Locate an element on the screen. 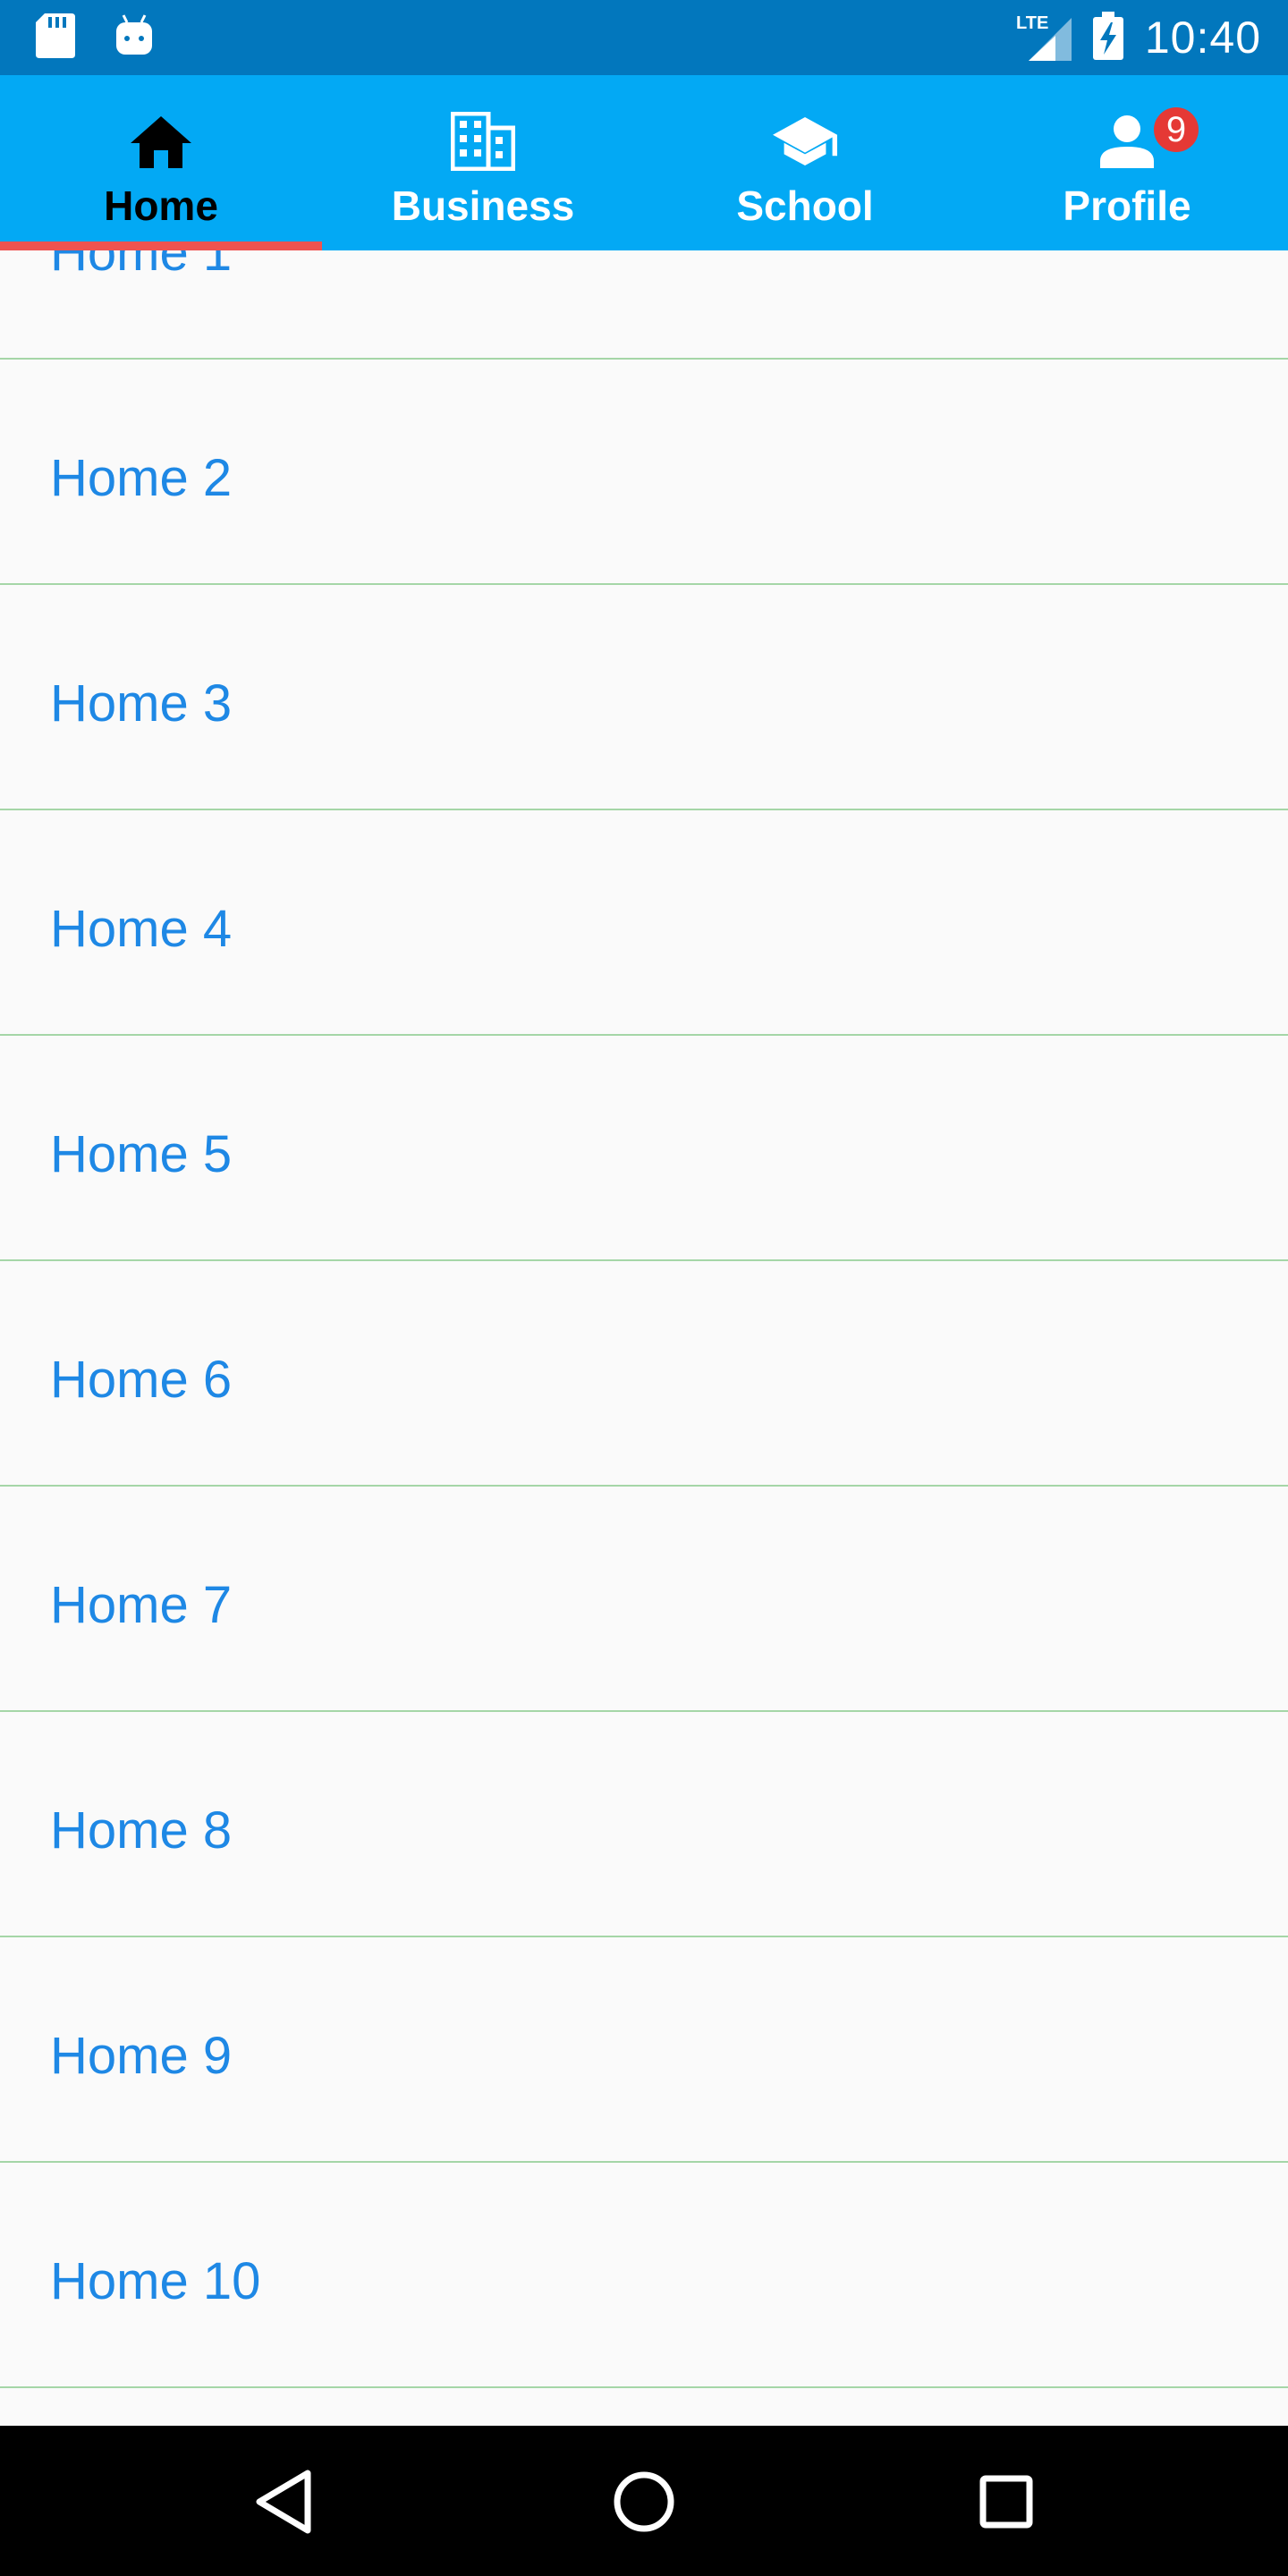 This screenshot has height=2576, width=1288. list-item: Home 9 is located at coordinates (644, 2050).